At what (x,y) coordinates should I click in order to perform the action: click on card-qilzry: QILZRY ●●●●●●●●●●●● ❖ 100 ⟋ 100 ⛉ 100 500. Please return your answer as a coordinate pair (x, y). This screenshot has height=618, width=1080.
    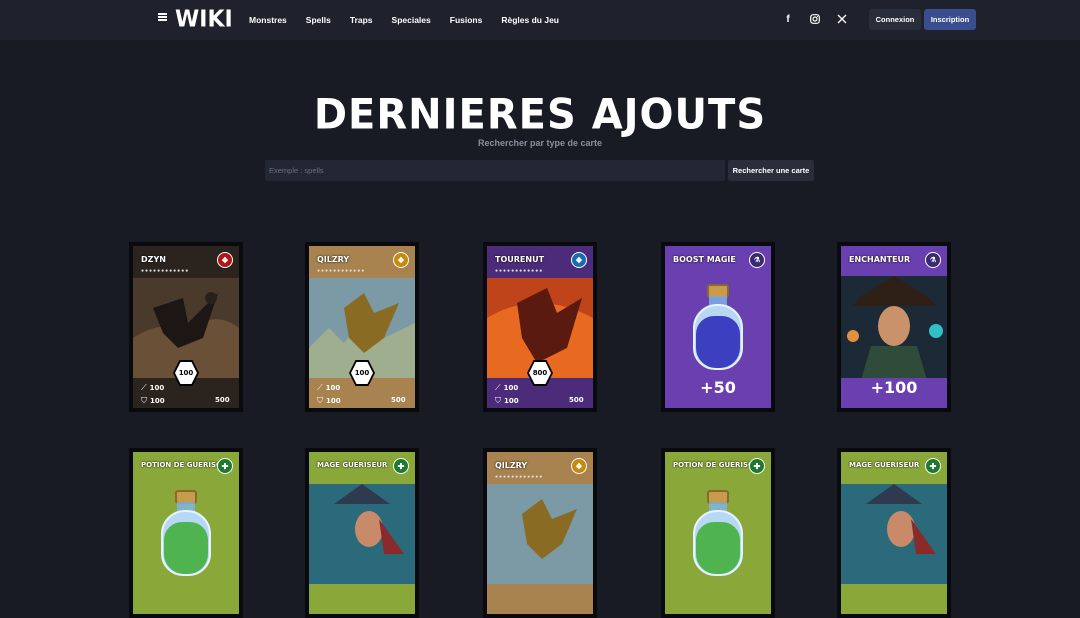
    Looking at the image, I should click on (362, 327).